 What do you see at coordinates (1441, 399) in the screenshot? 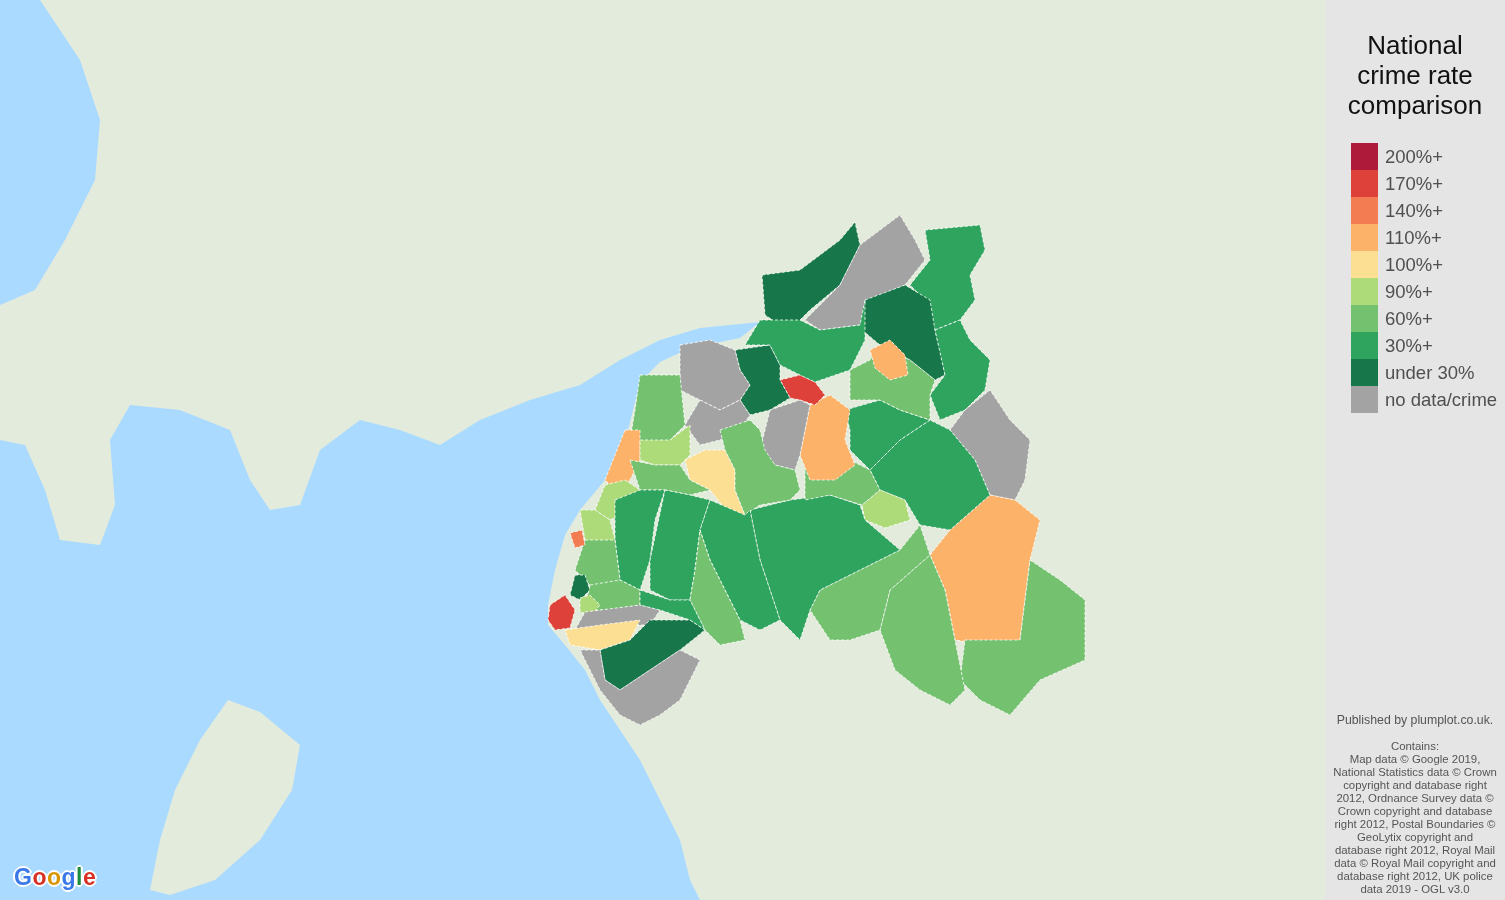
I see `legend-label: no data/crime` at bounding box center [1441, 399].